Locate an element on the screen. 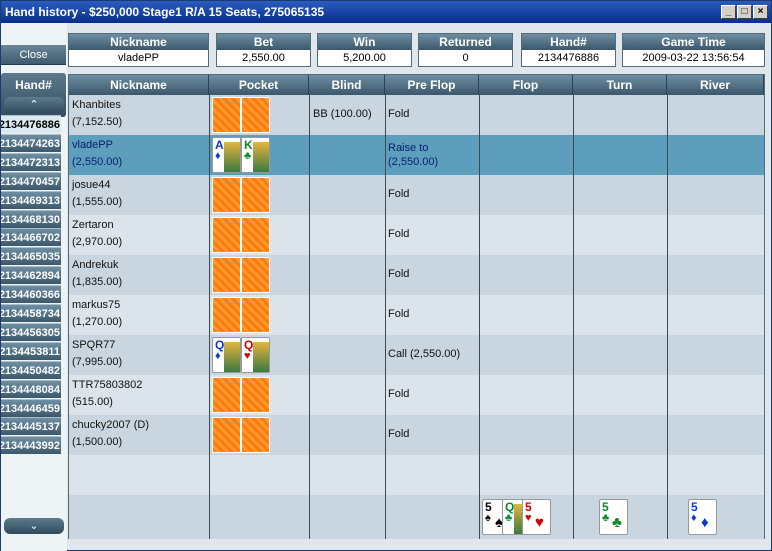  empty-row is located at coordinates (416, 475).